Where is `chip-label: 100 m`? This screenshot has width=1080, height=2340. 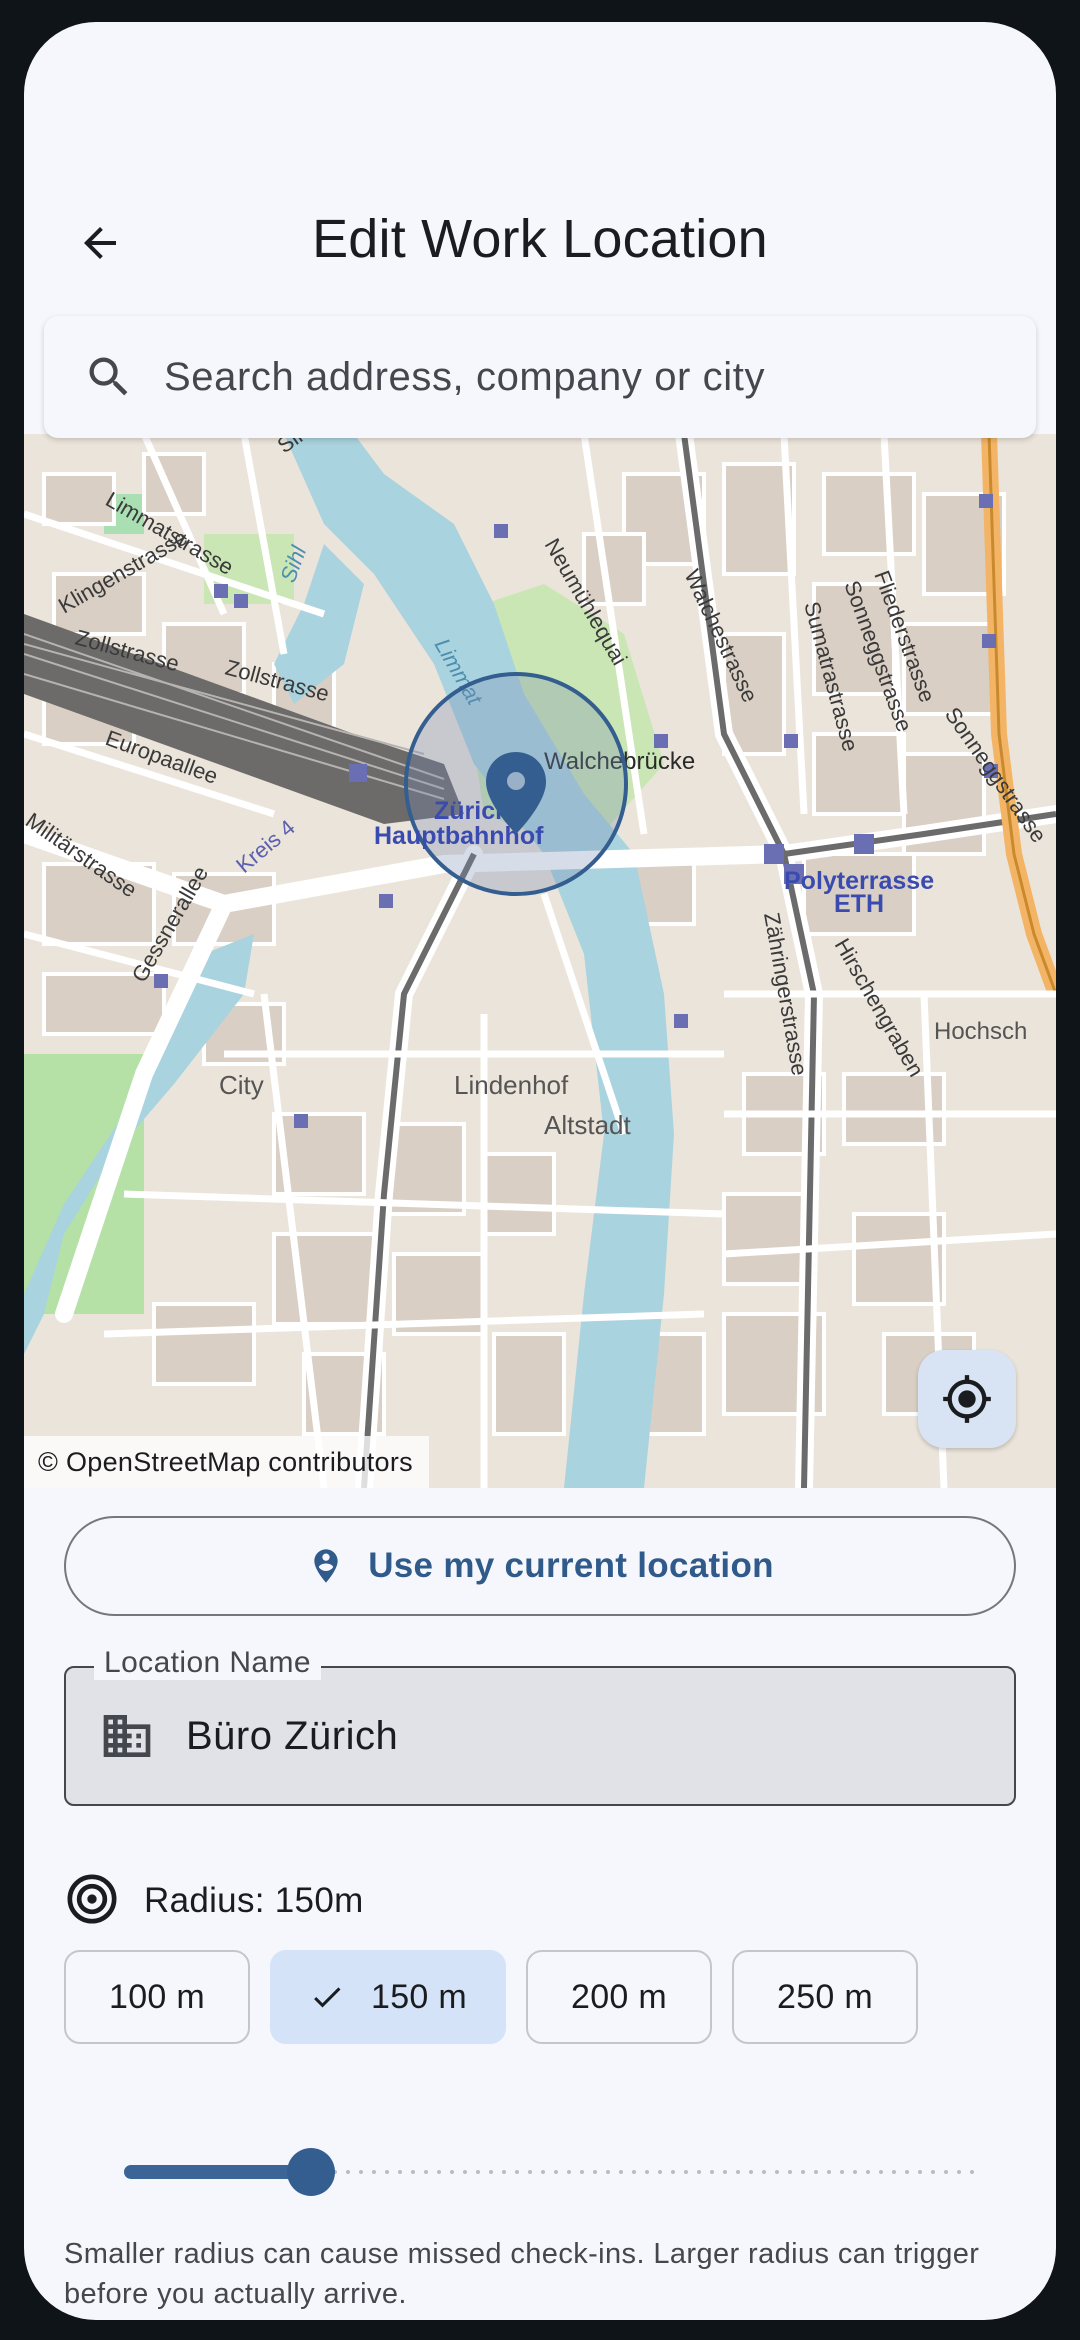
chip-label: 100 m is located at coordinates (157, 1996).